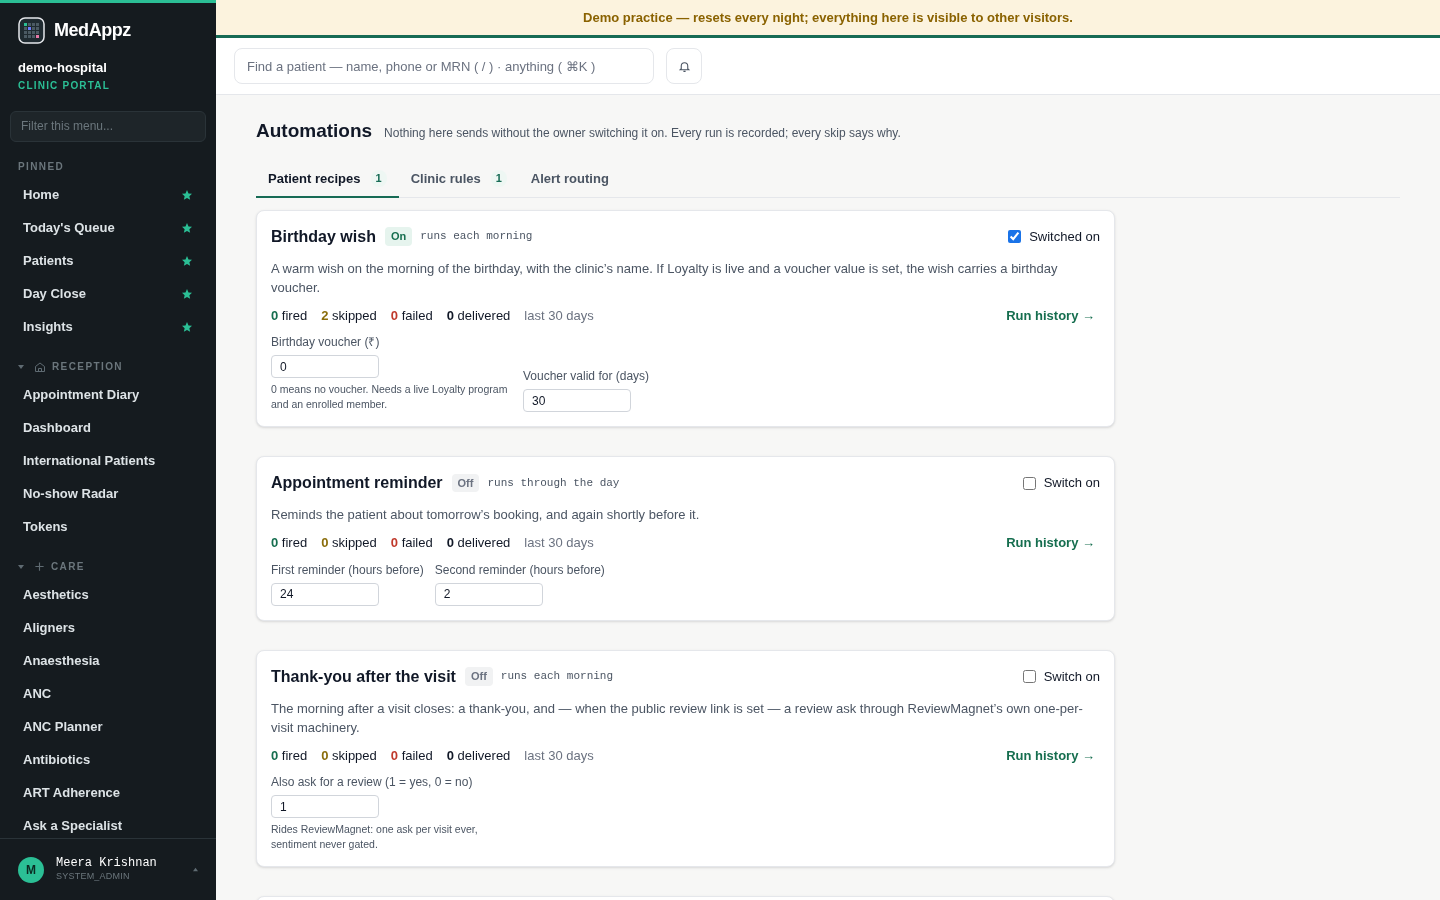 The width and height of the screenshot is (1440, 900). I want to click on nav-item: International Patients, so click(108, 461).